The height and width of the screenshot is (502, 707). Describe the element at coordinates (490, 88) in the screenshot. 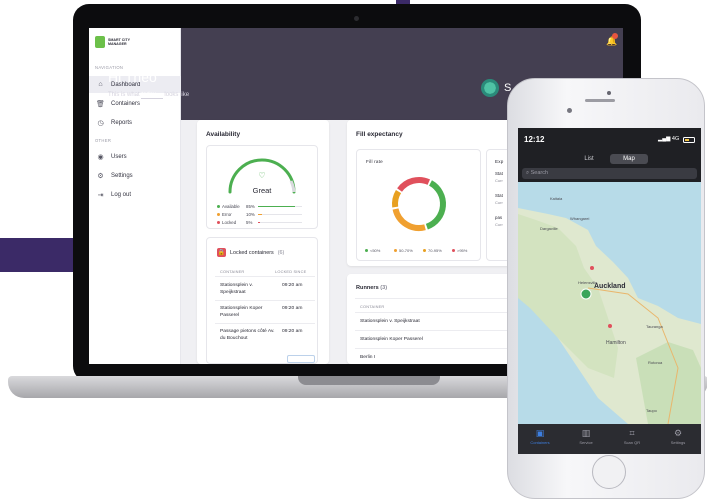

I see `avatar` at that location.